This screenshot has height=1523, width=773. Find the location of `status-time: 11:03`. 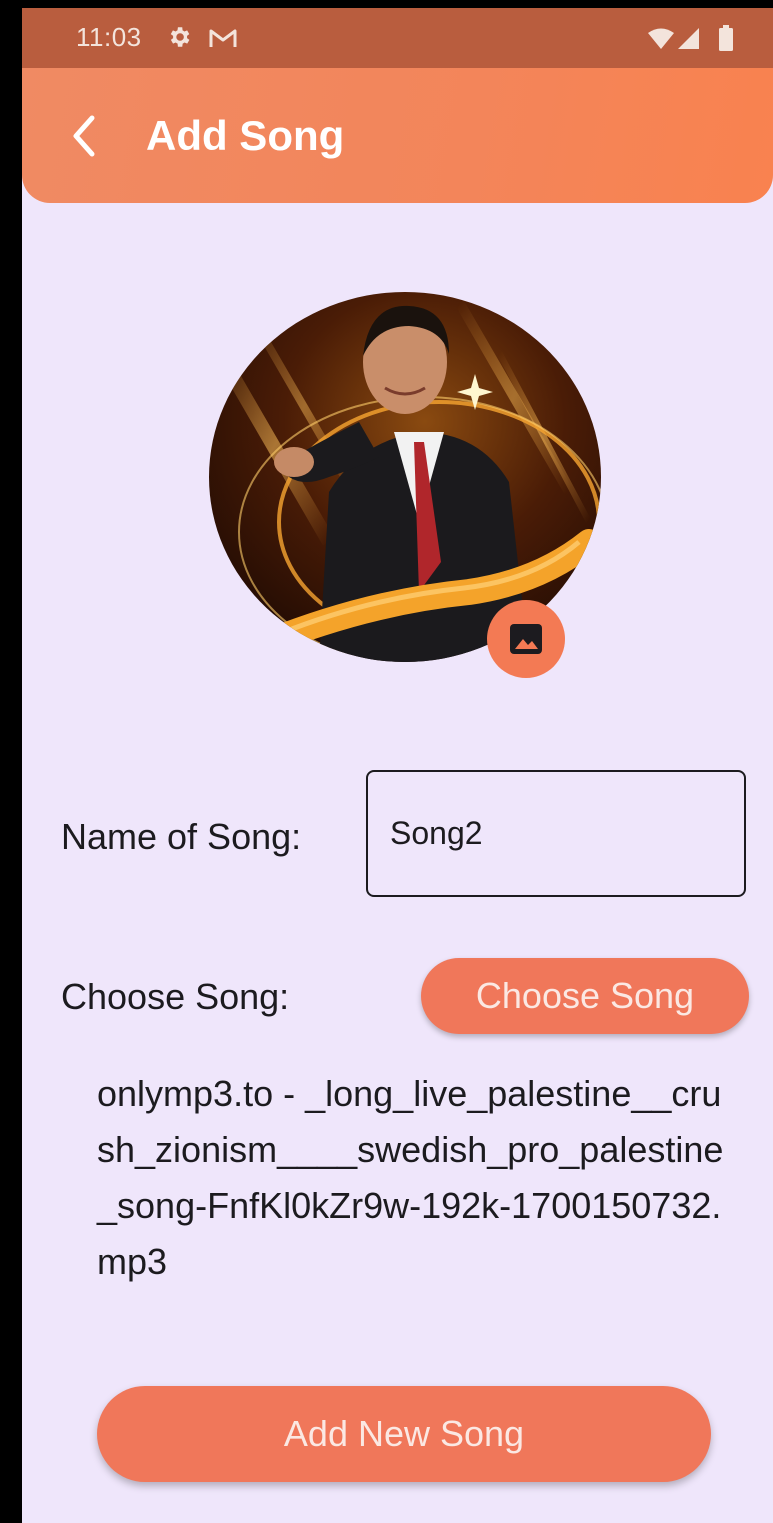

status-time: 11:03 is located at coordinates (109, 37).